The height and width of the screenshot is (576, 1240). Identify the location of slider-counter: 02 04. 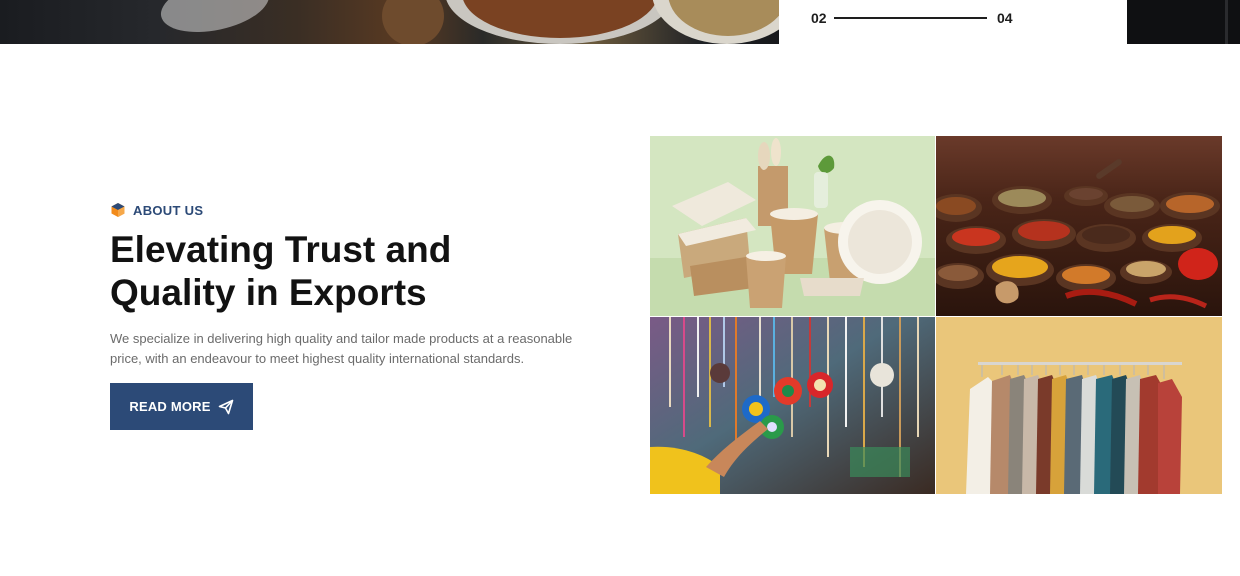
(953, 22).